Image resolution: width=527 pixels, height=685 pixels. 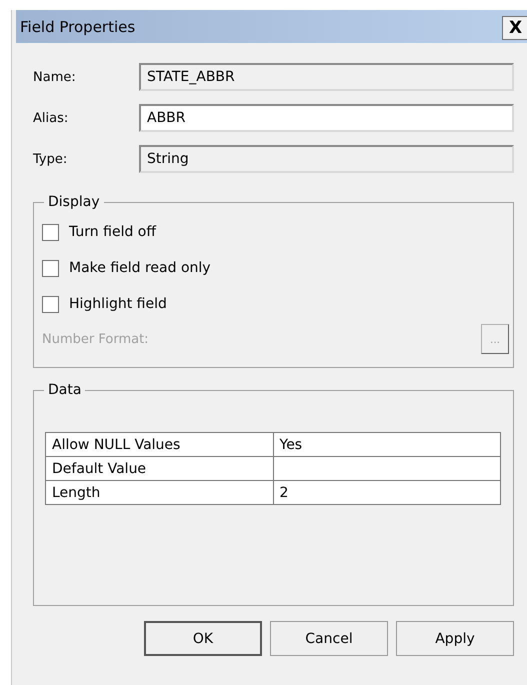 What do you see at coordinates (326, 159) in the screenshot?
I see `readonly-field: String` at bounding box center [326, 159].